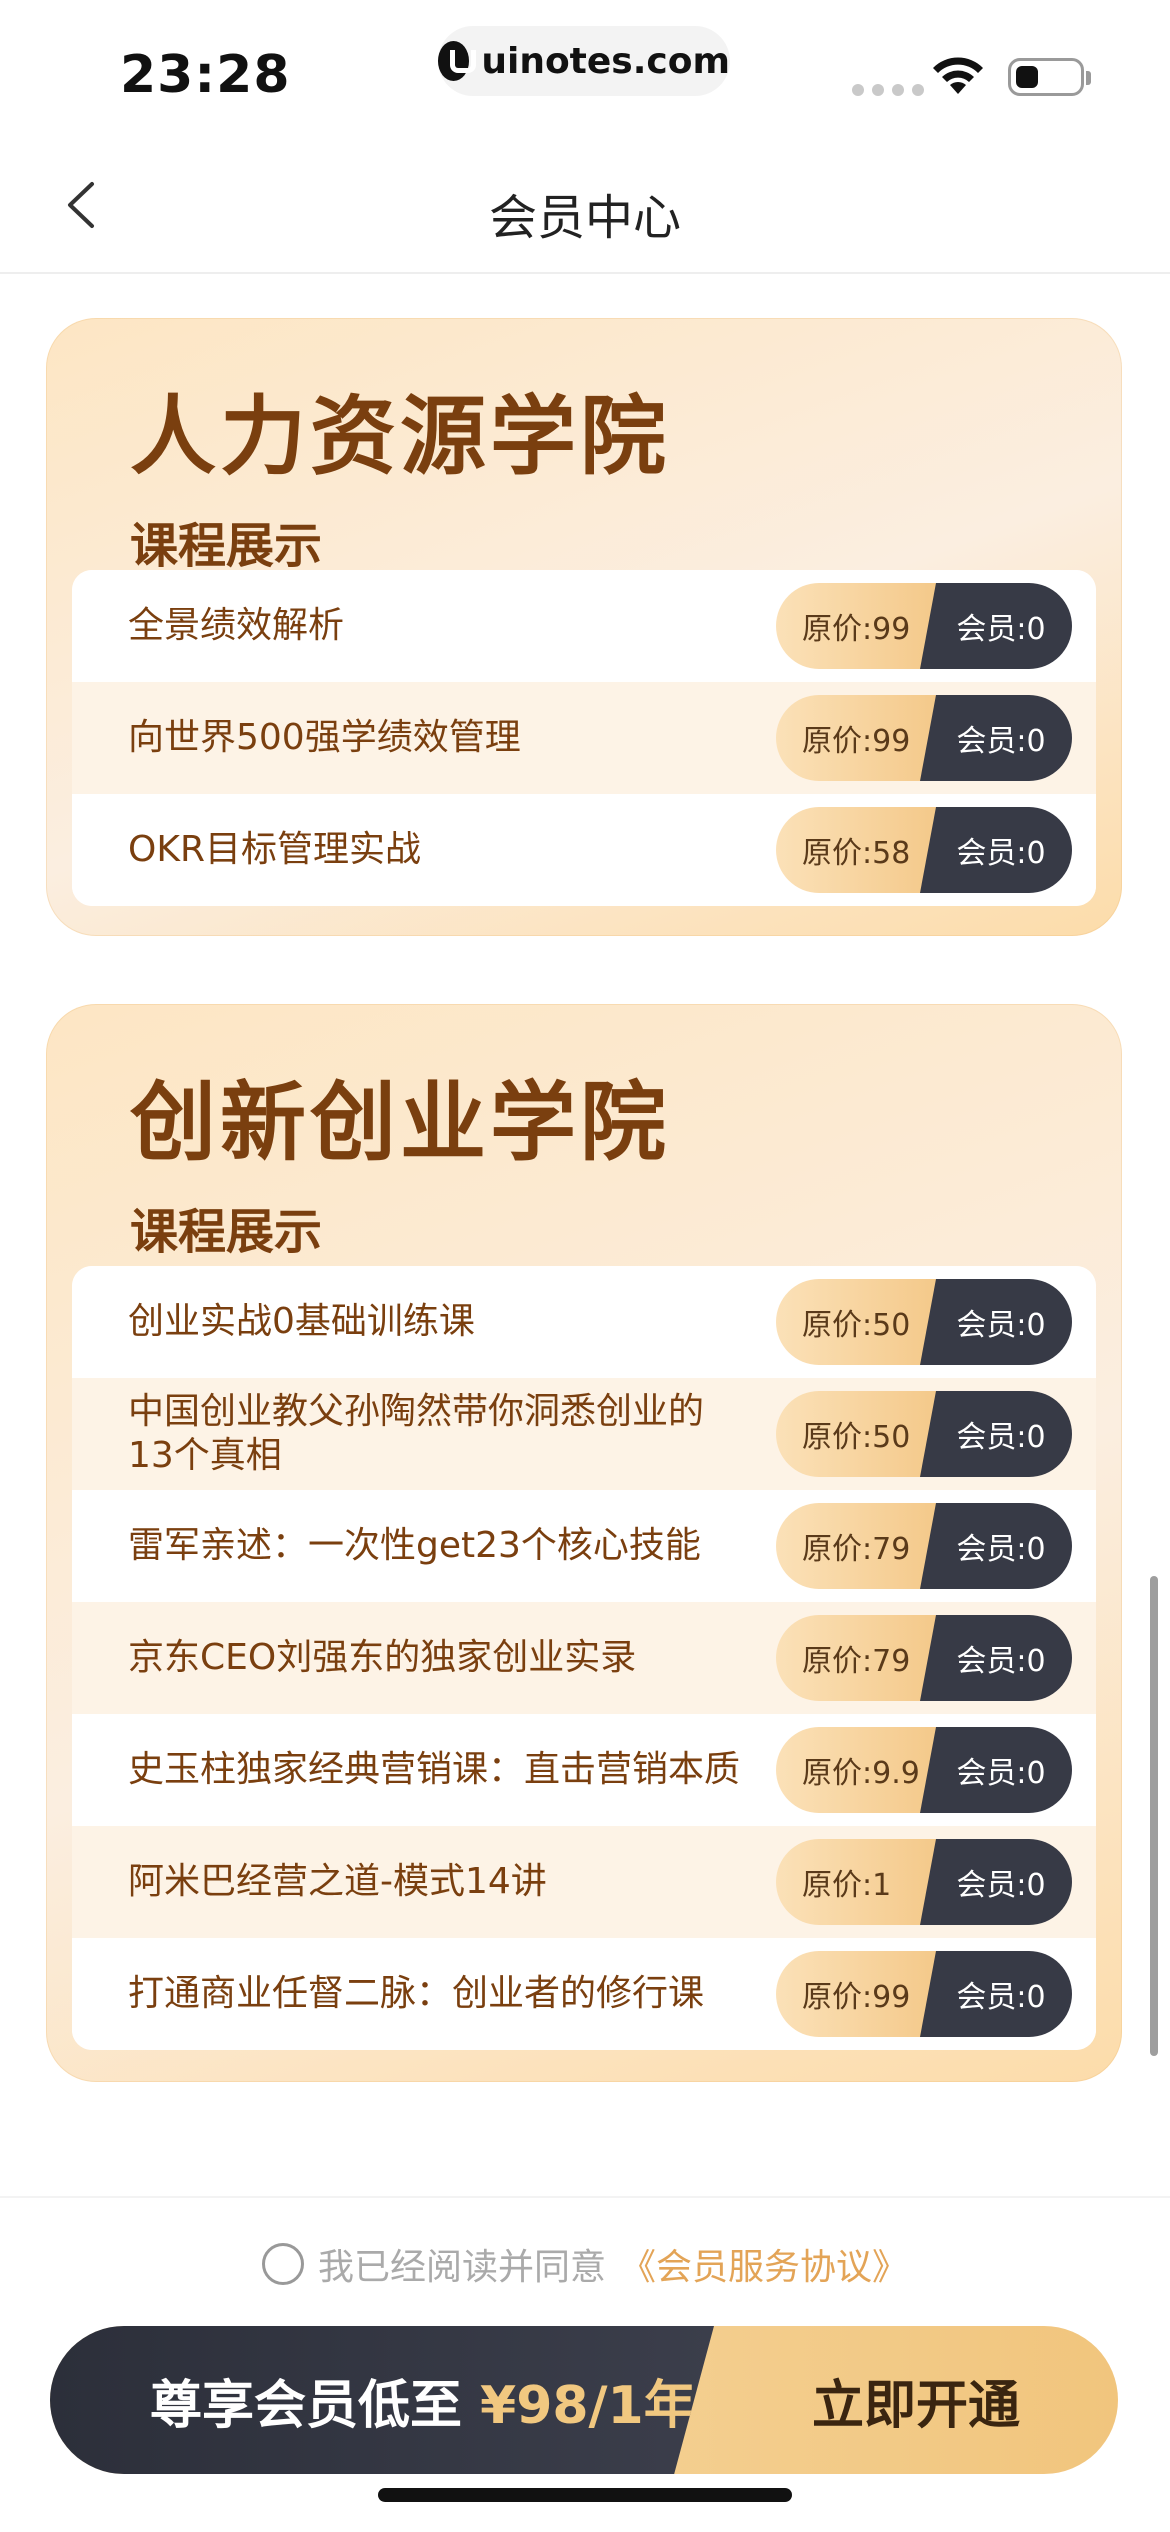  I want to click on price-pill: 原价:1 会员:0, so click(924, 1882).